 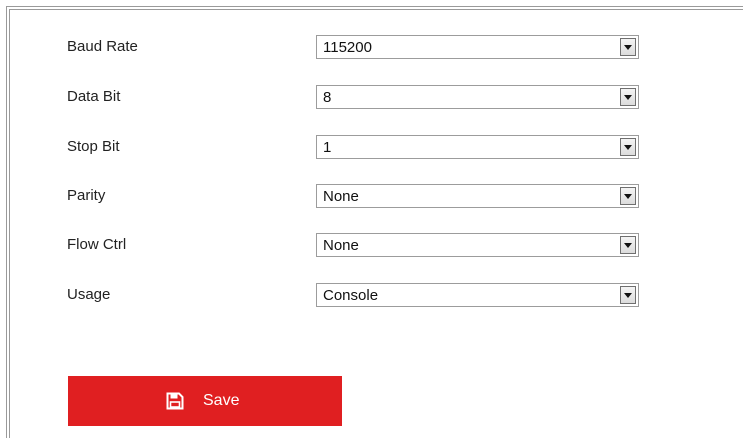 I want to click on data-bit-value: 8, so click(x=327, y=97).